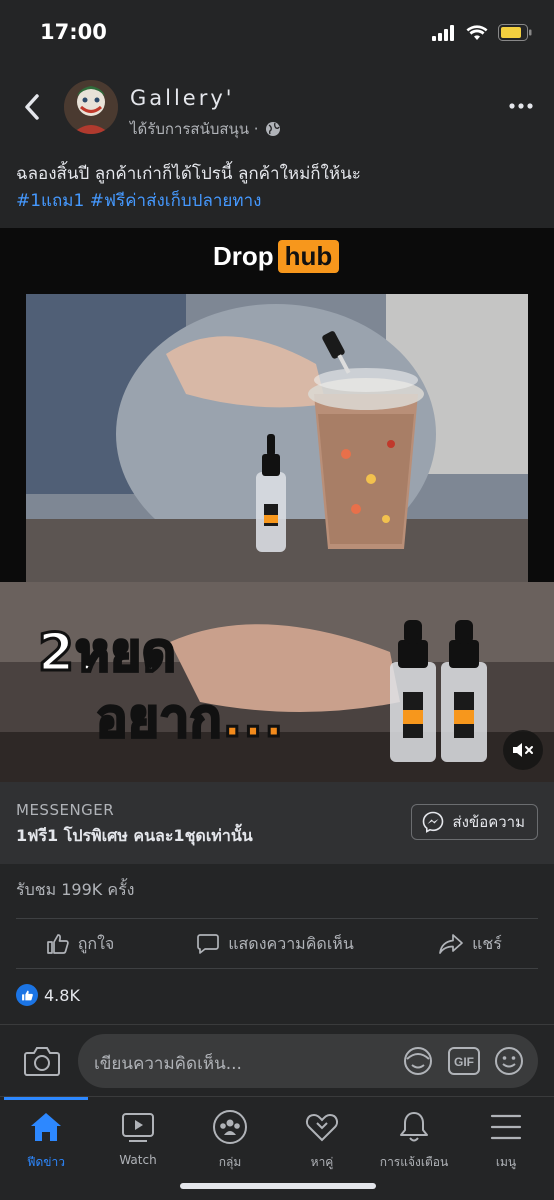 The image size is (554, 1200). Describe the element at coordinates (46, 1162) in the screenshot. I see `tab-label: ฟีดข่าว` at that location.